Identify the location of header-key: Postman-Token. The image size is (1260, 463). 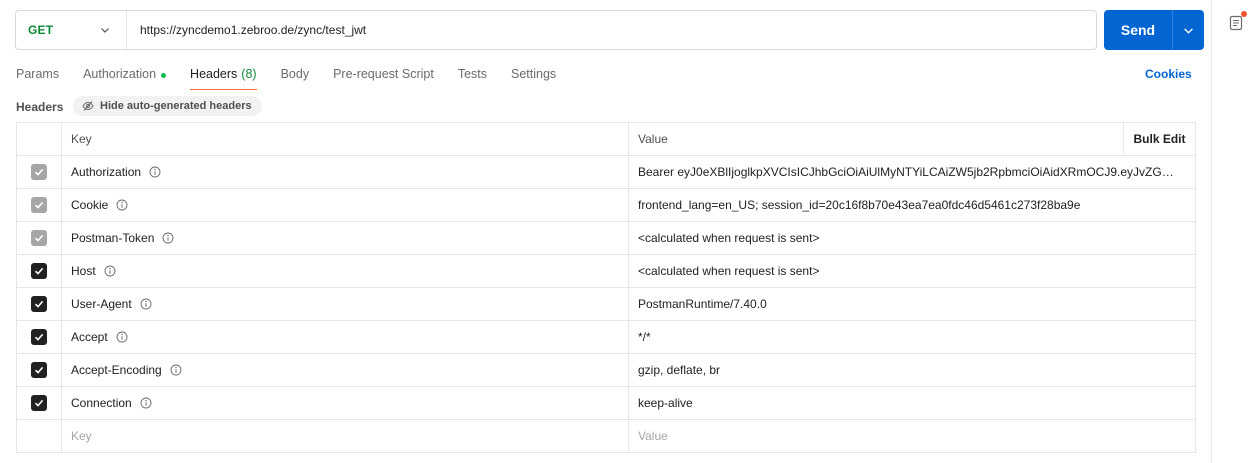
(113, 238).